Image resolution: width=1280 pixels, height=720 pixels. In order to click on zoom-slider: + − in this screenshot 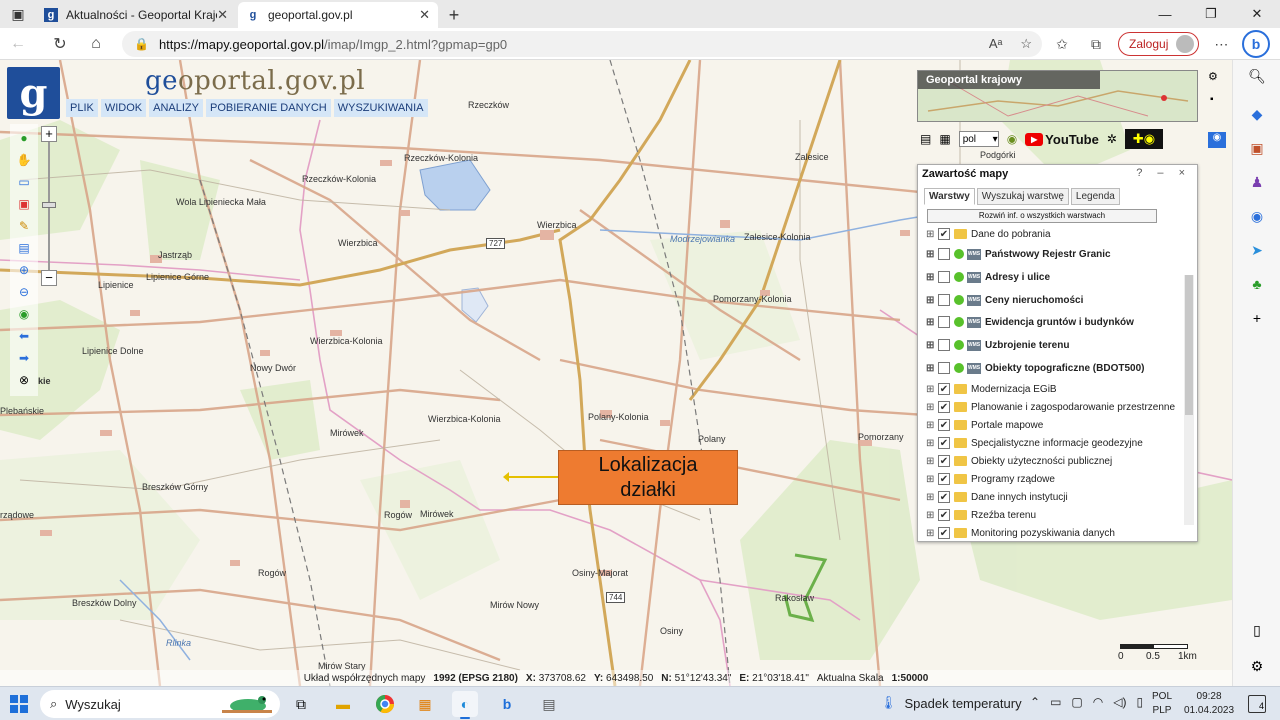, I will do `click(49, 206)`.